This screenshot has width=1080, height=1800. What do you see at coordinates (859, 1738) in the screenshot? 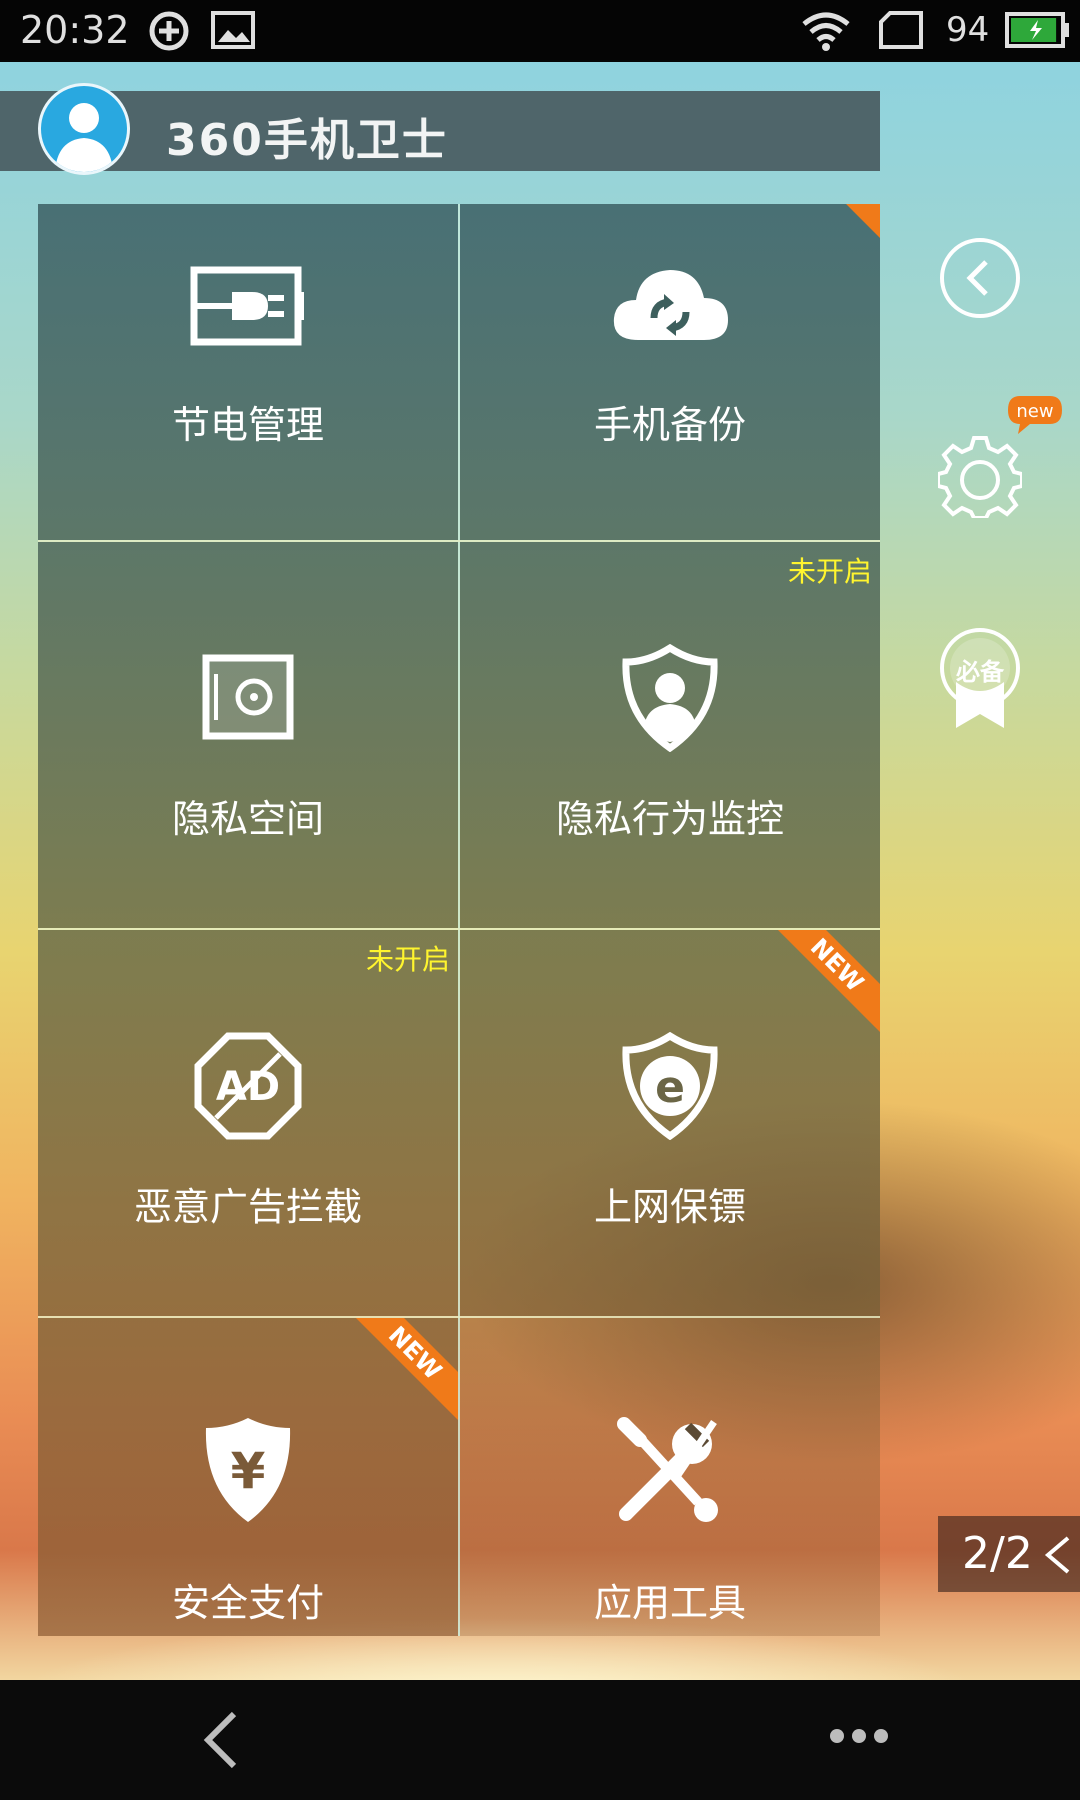
I see `more-icon` at bounding box center [859, 1738].